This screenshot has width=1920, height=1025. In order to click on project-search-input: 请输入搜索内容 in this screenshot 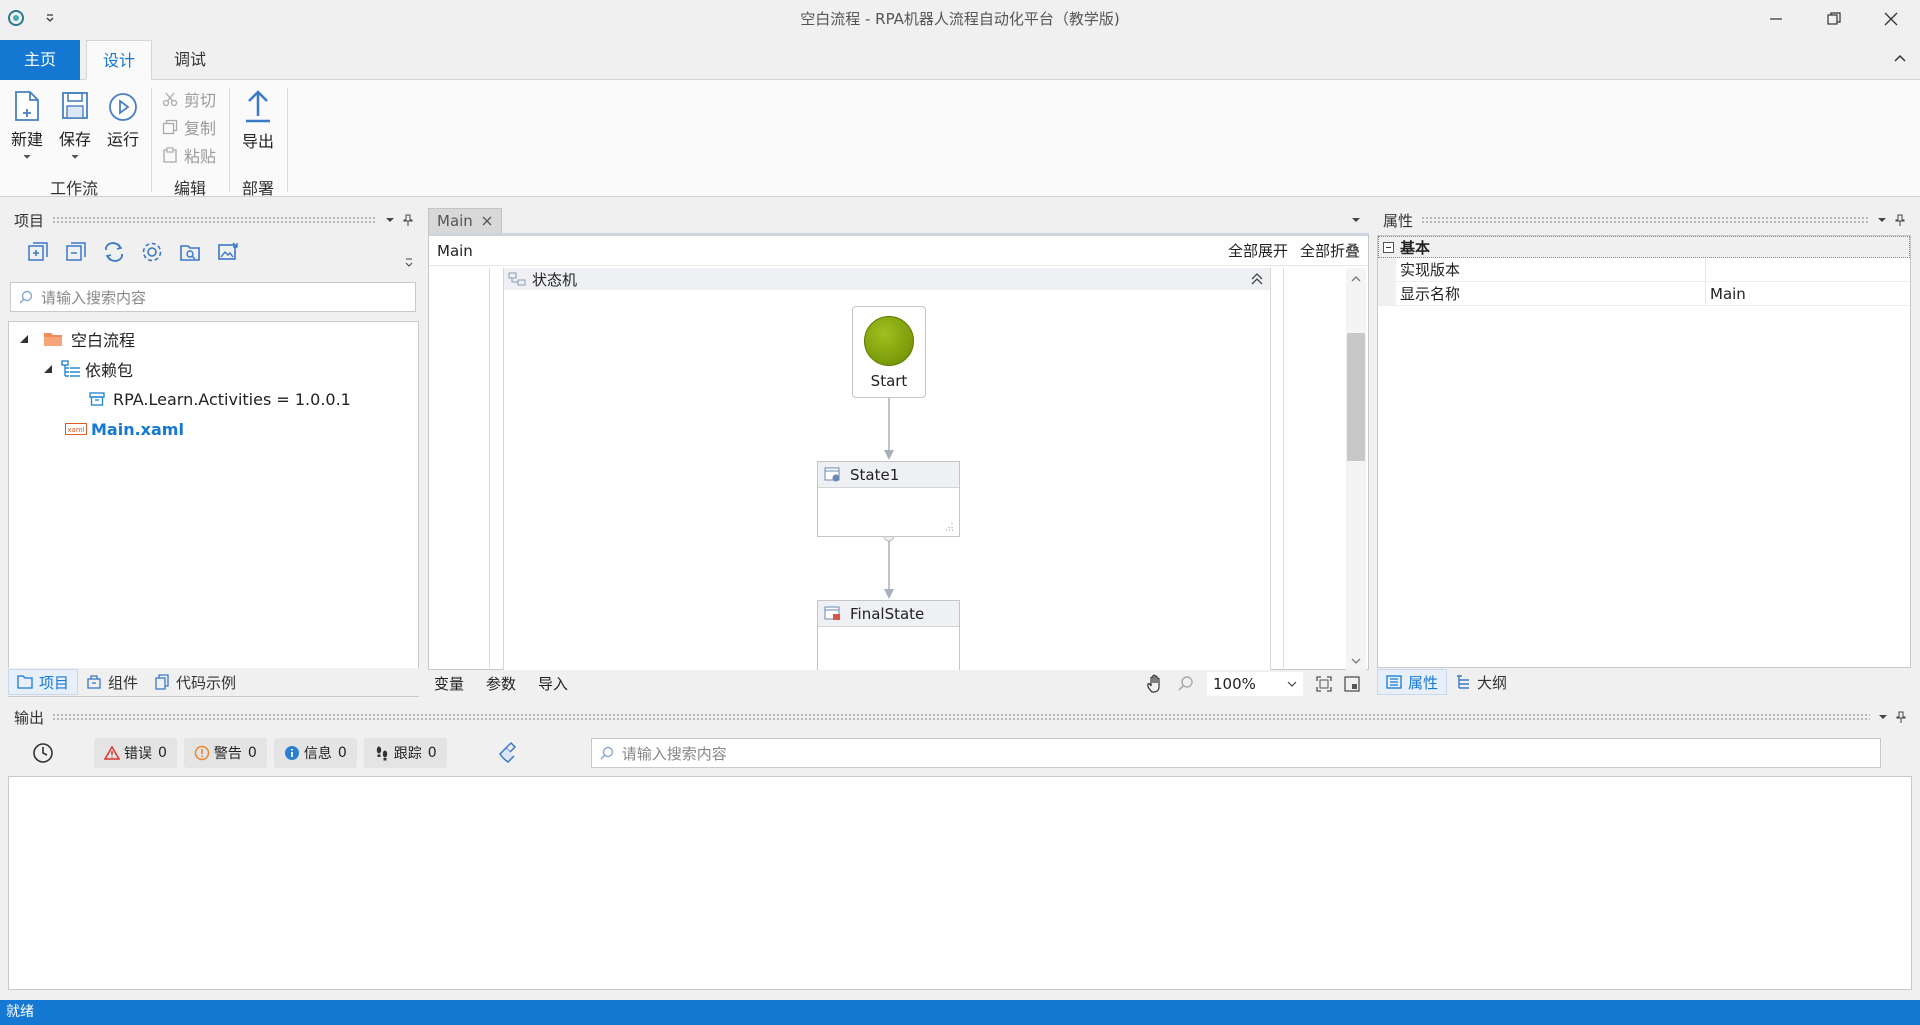, I will do `click(213, 297)`.